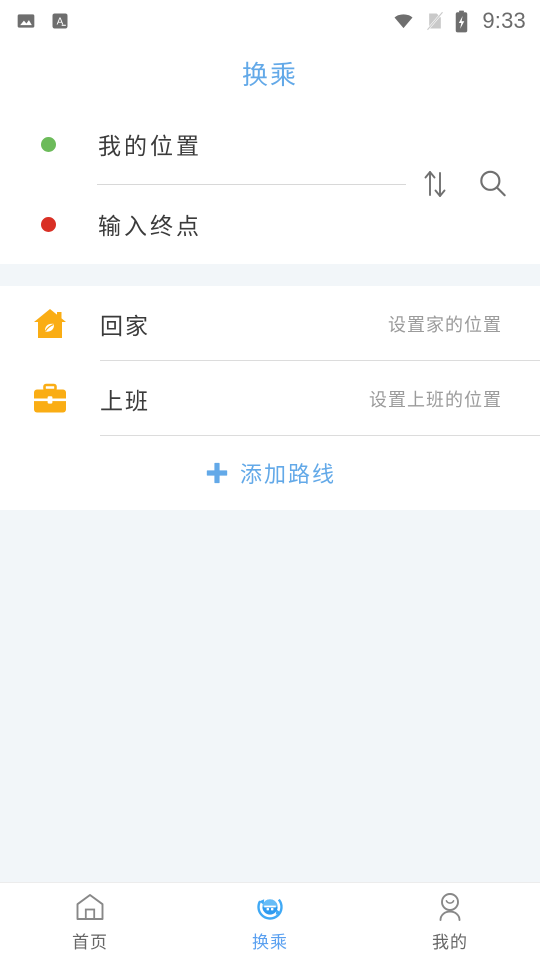 This screenshot has width=540, height=960. I want to click on swap-vertical-icon, so click(435, 184).